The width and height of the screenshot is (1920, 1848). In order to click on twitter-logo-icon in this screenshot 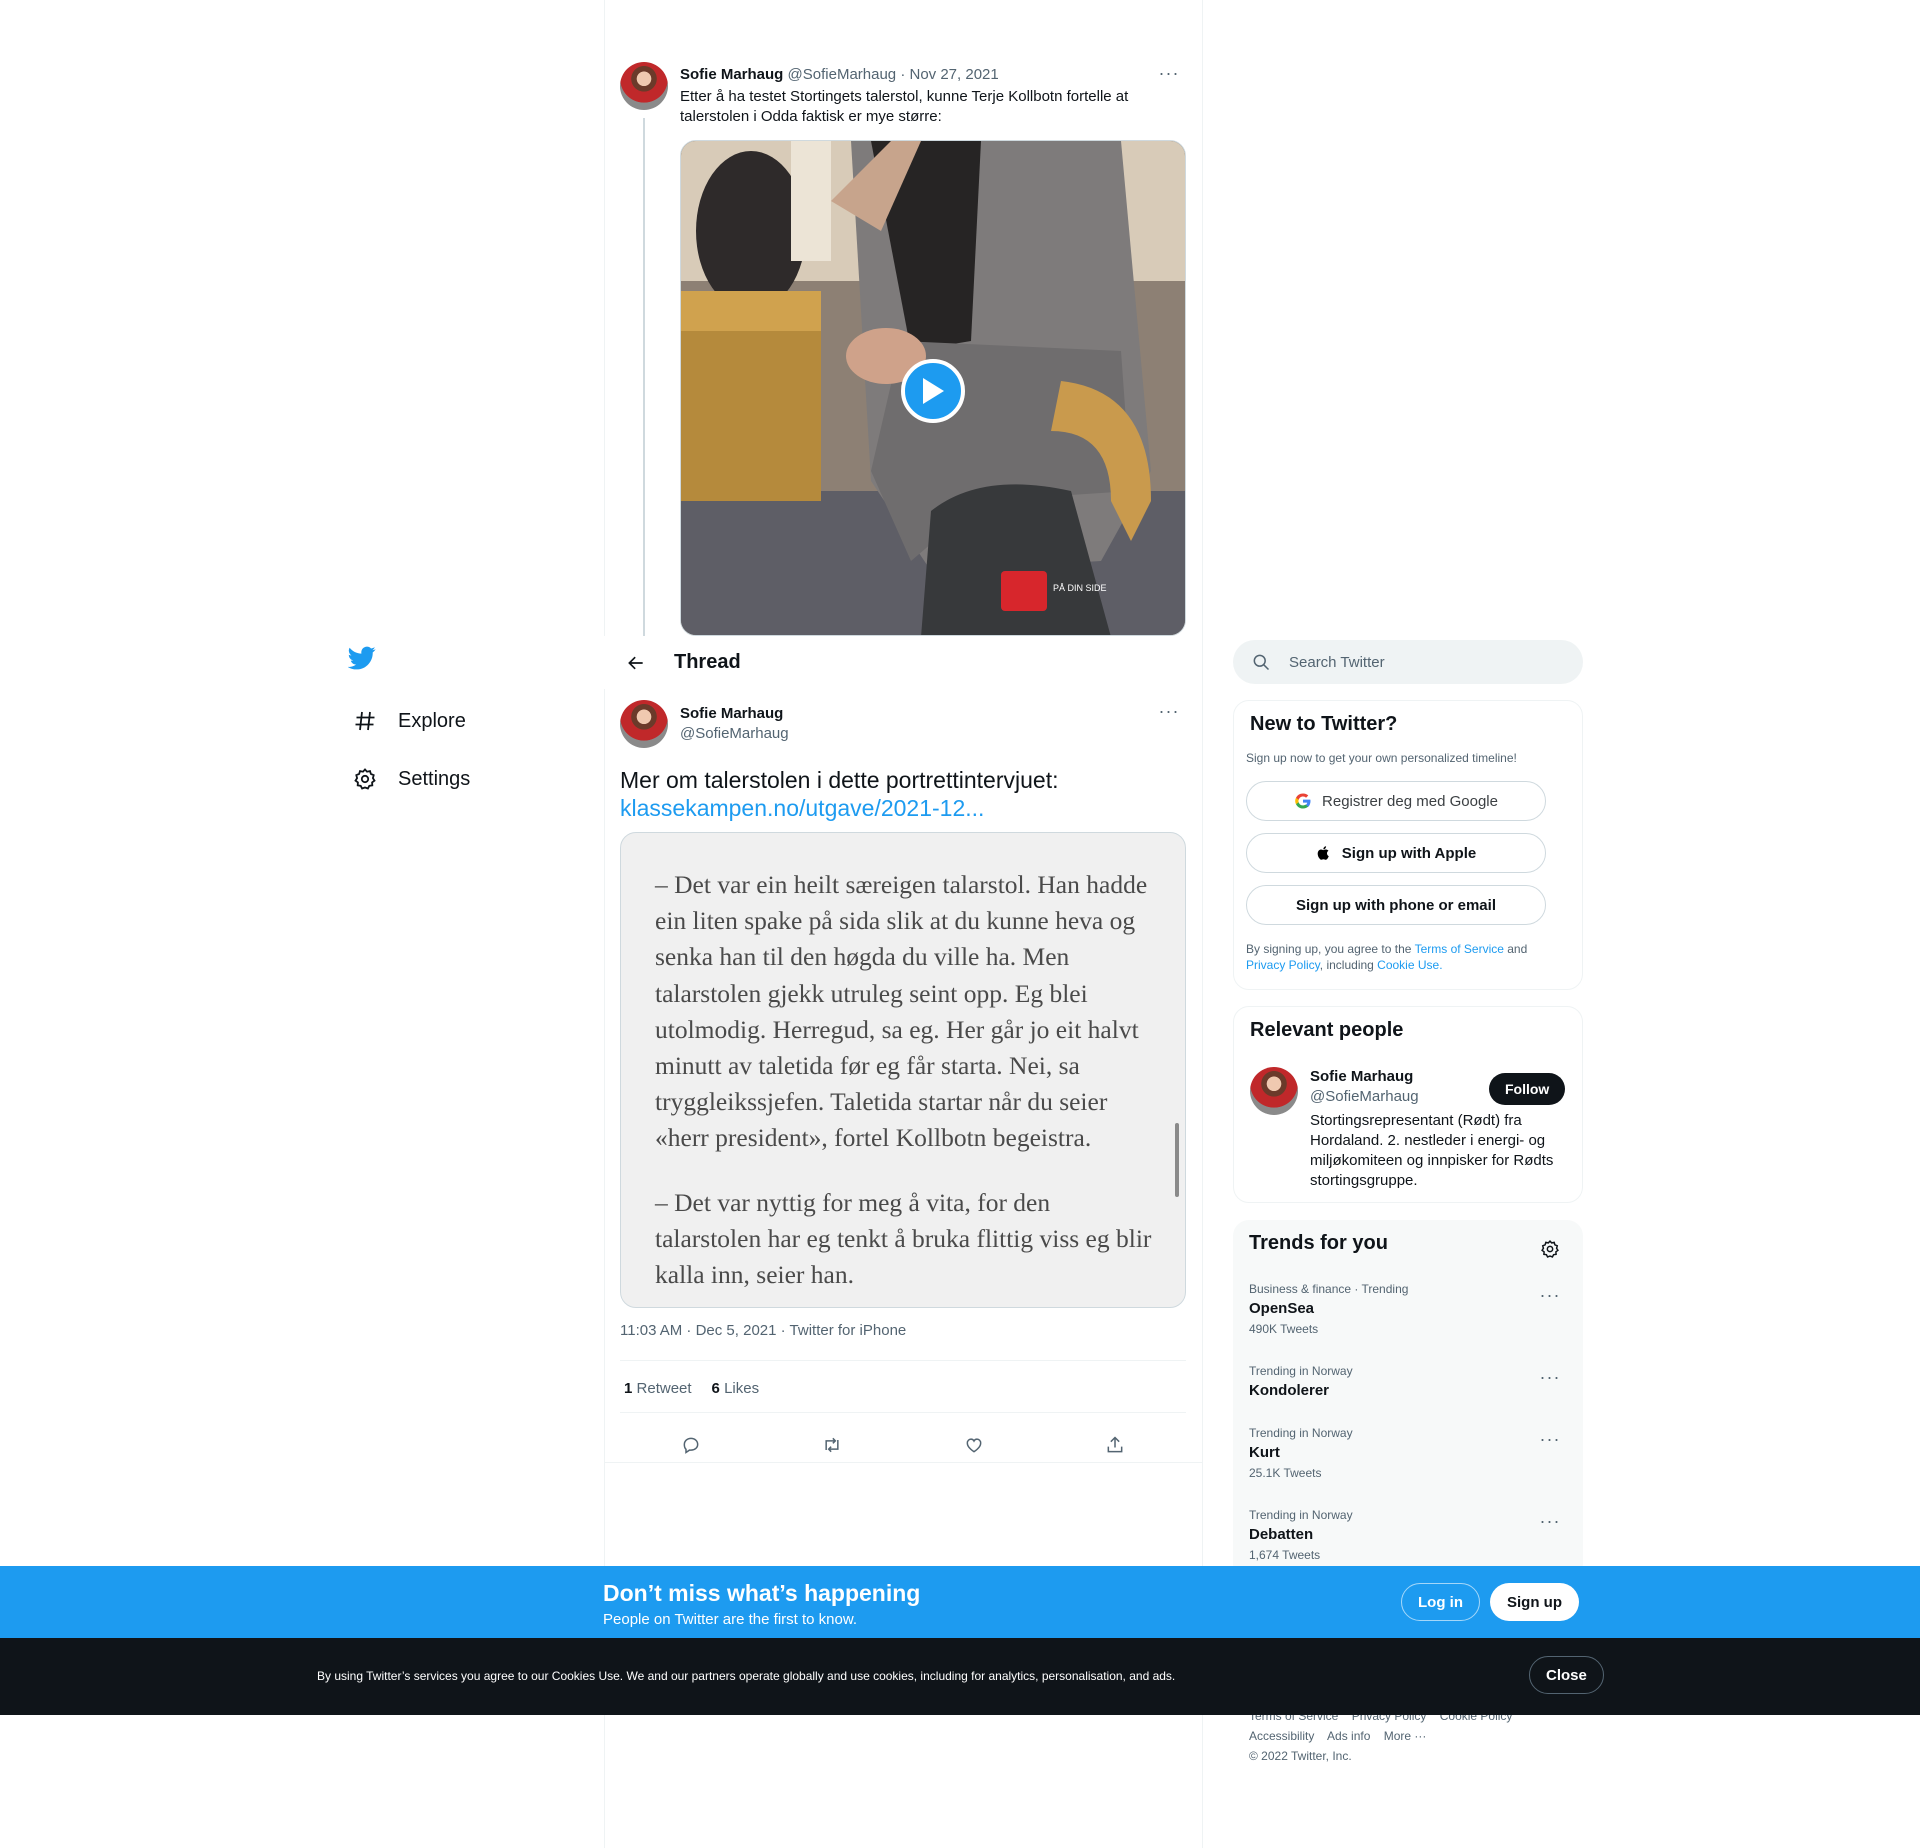, I will do `click(367, 664)`.